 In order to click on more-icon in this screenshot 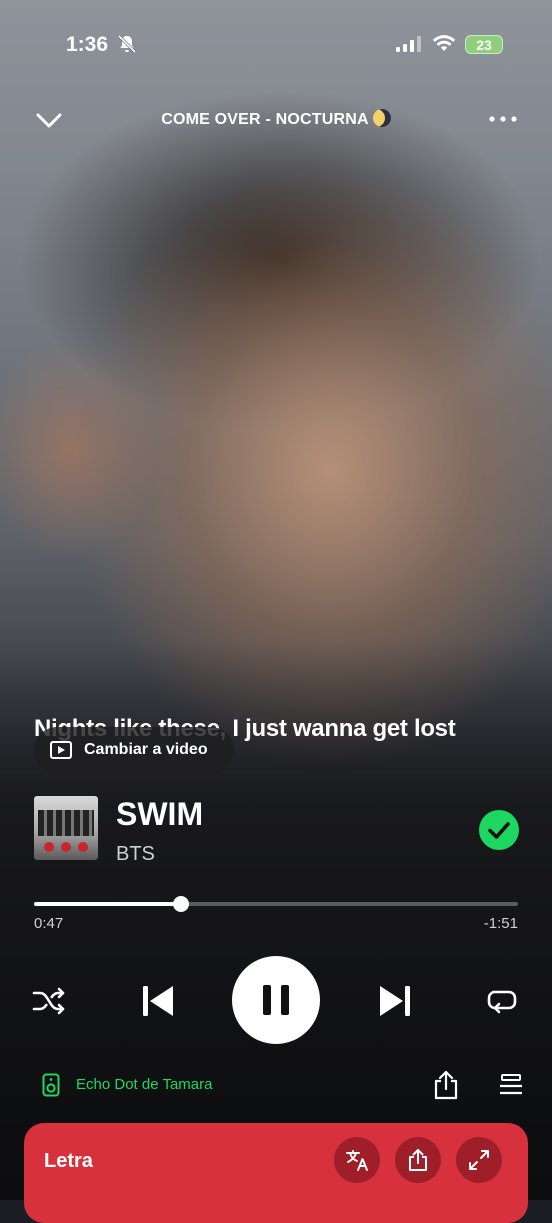, I will do `click(503, 119)`.